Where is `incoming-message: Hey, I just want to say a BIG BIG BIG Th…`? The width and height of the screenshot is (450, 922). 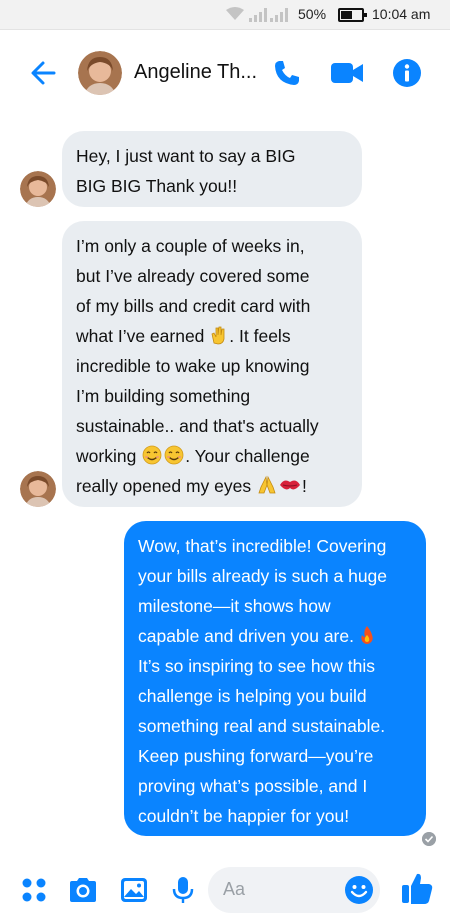
incoming-message: Hey, I just want to say a BIG BIG BIG Th… is located at coordinates (212, 169).